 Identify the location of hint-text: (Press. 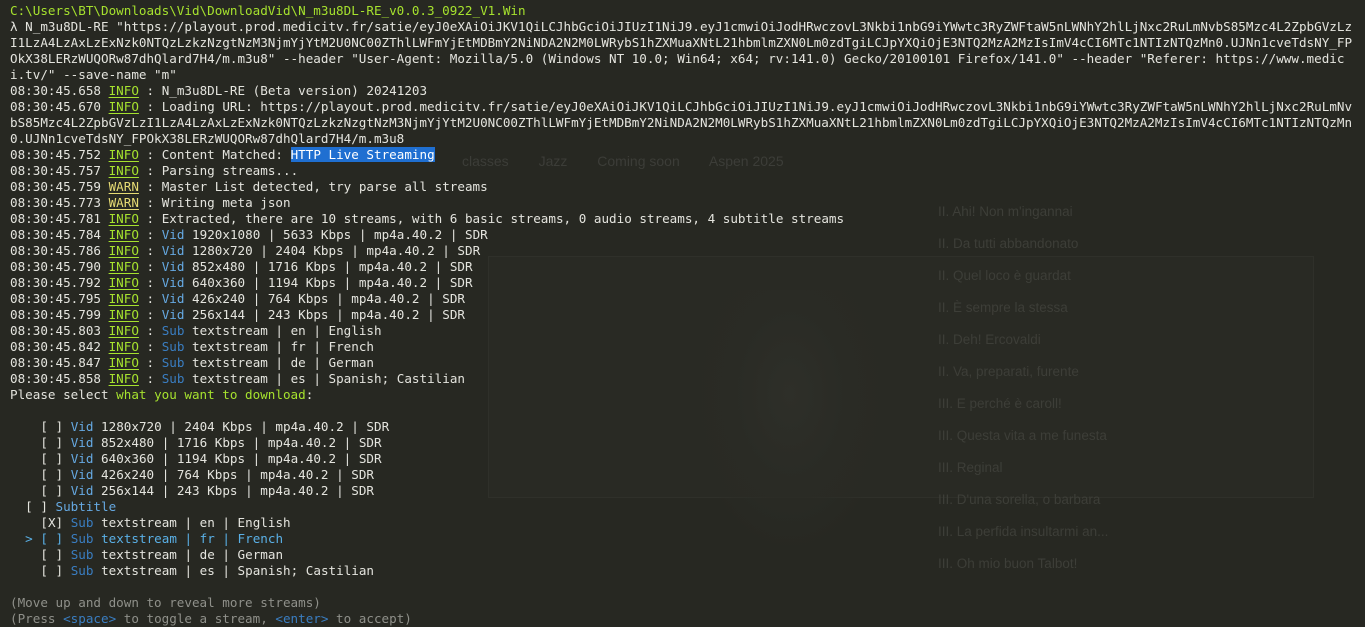
(37, 618).